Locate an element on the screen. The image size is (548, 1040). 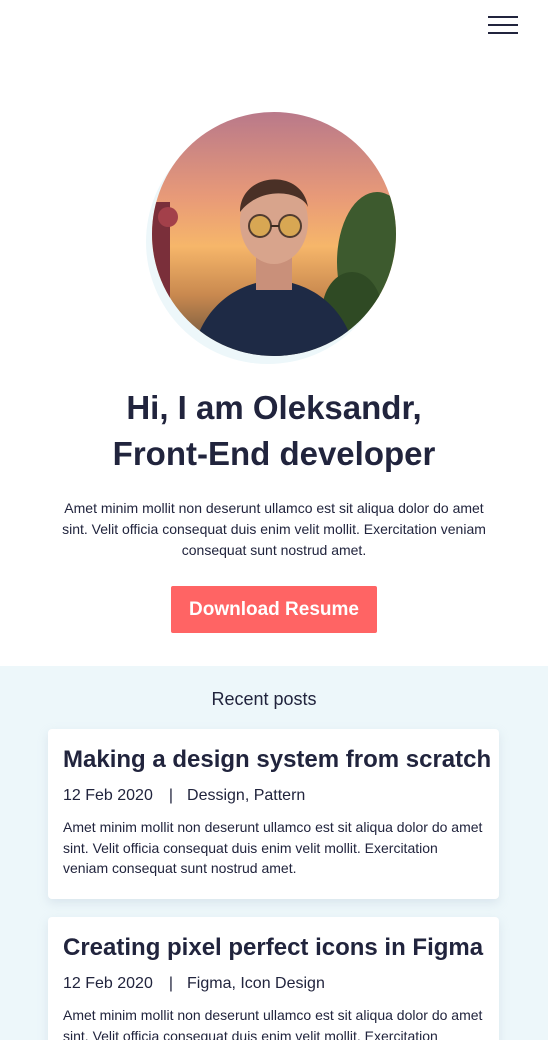
post-title: Creating pixel perfect icons in Figma is located at coordinates (273, 948).